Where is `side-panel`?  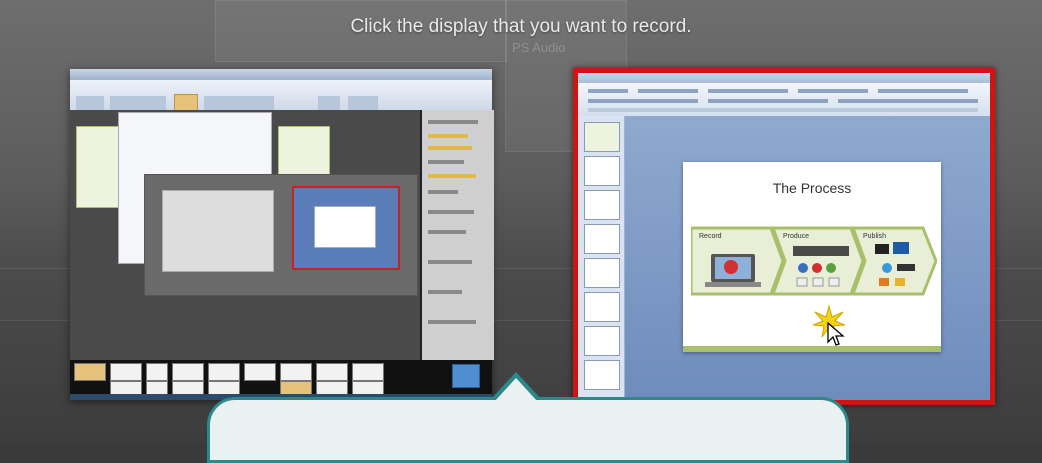
side-panel is located at coordinates (457, 235).